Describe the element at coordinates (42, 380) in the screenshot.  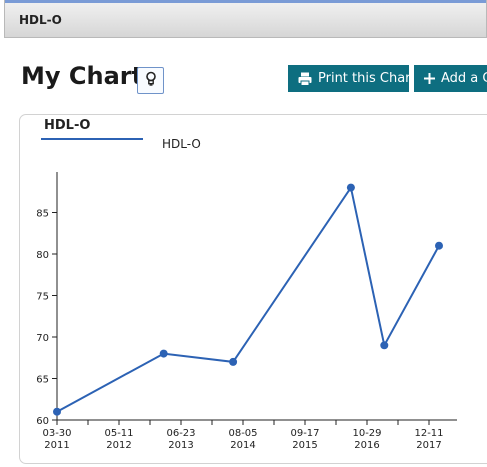
I see `y-tick-label: 65` at that location.